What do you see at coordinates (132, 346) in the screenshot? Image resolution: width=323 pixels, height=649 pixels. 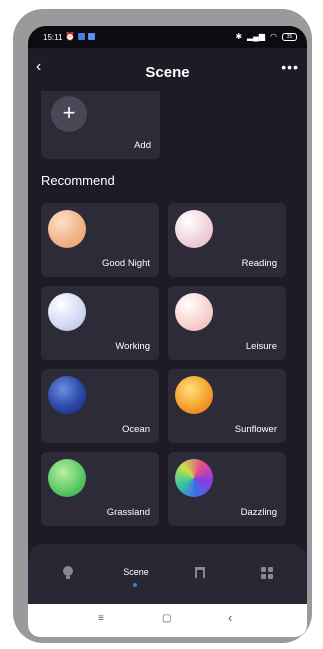 I see `scene-label: Working` at bounding box center [132, 346].